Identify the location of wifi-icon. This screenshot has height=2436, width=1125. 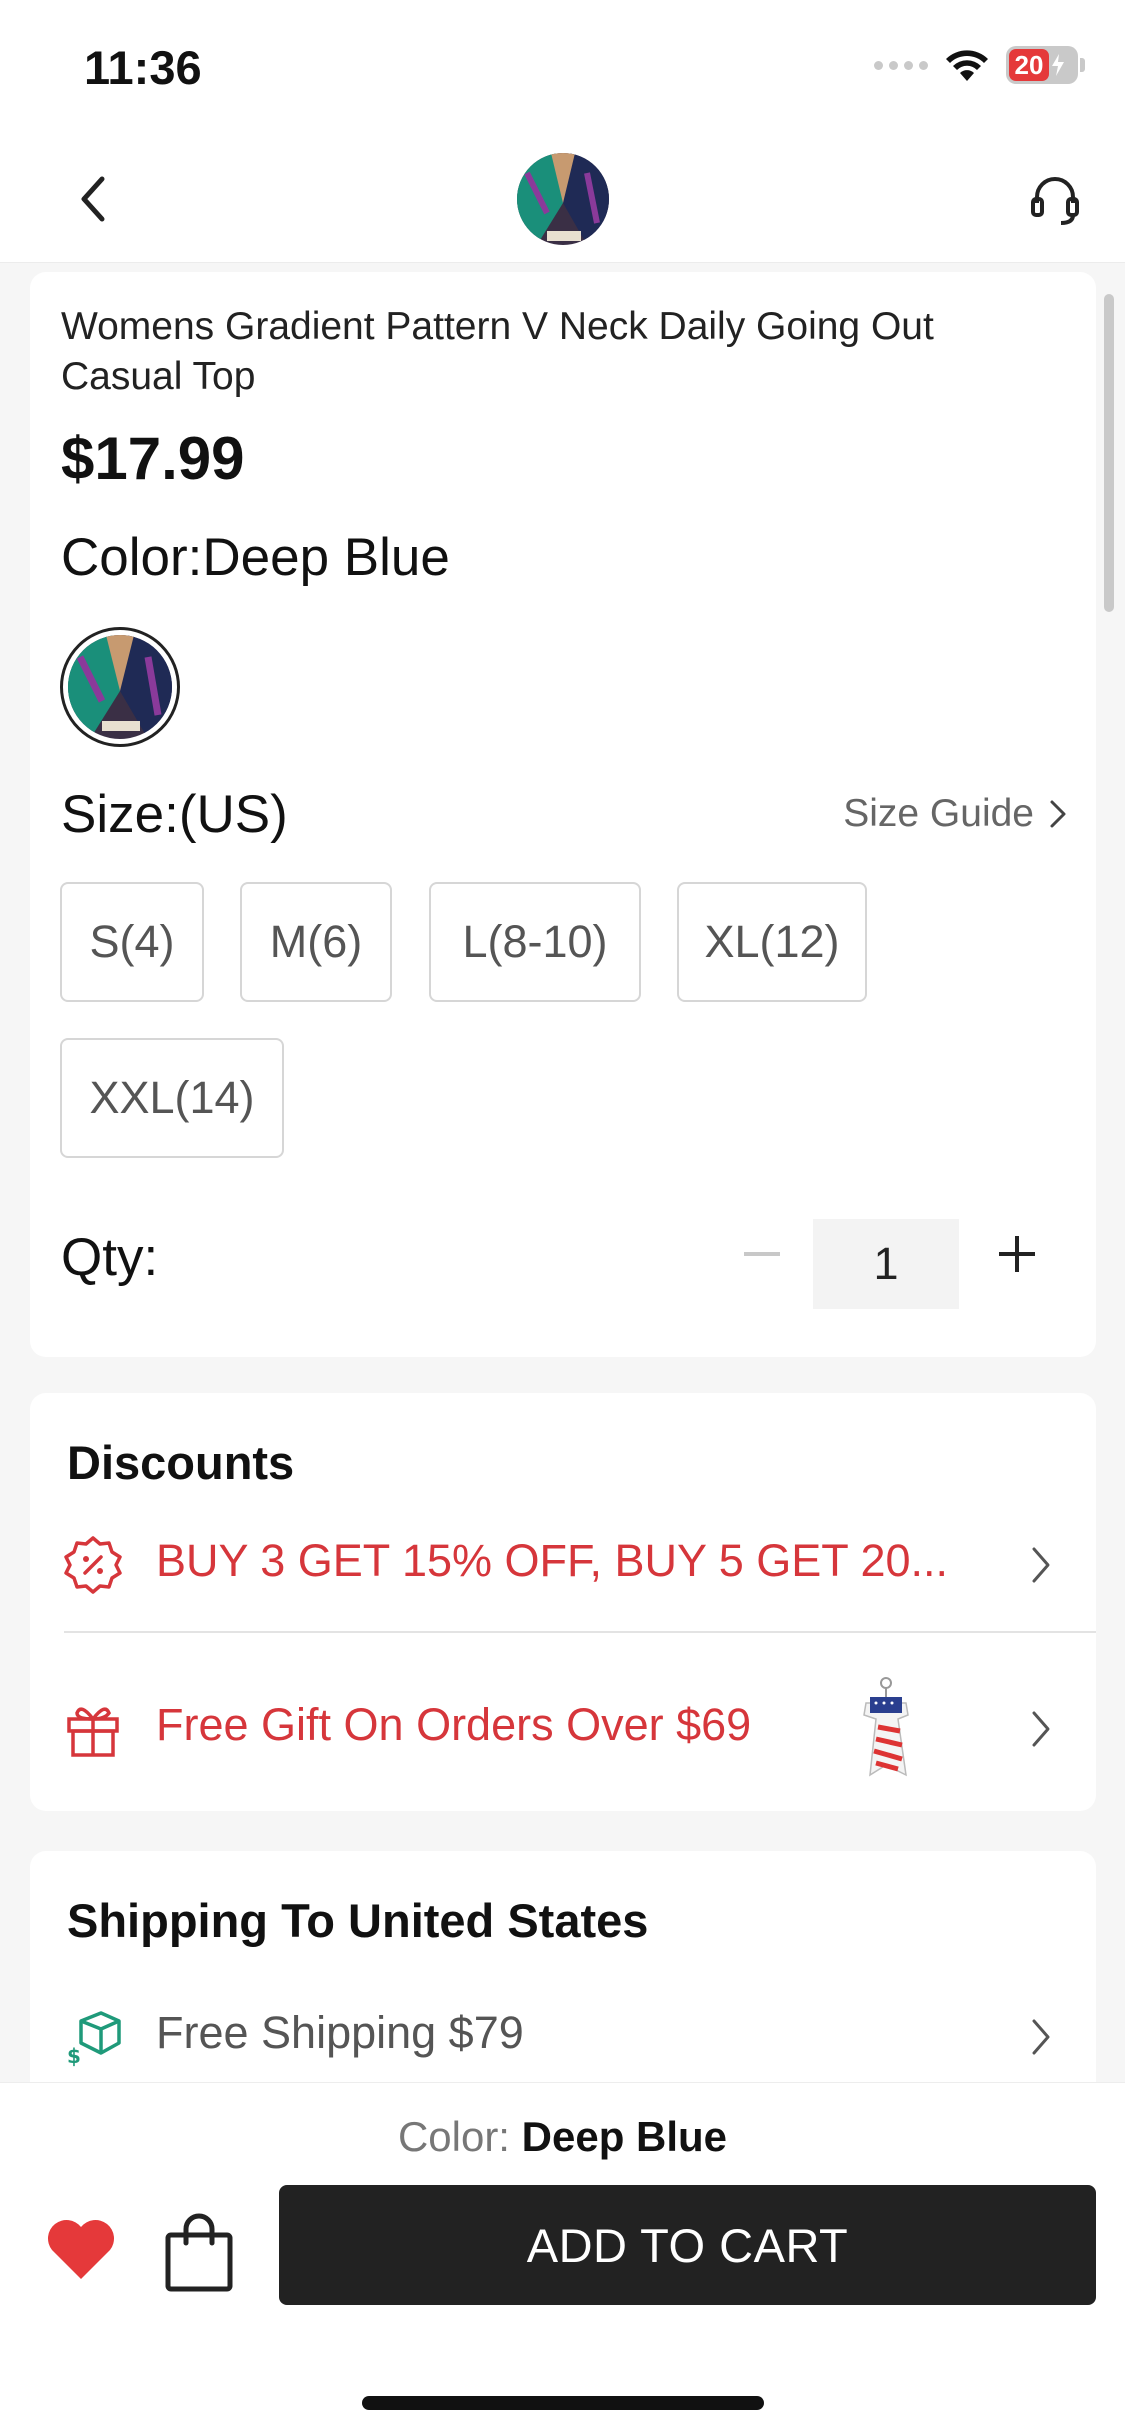
(967, 65).